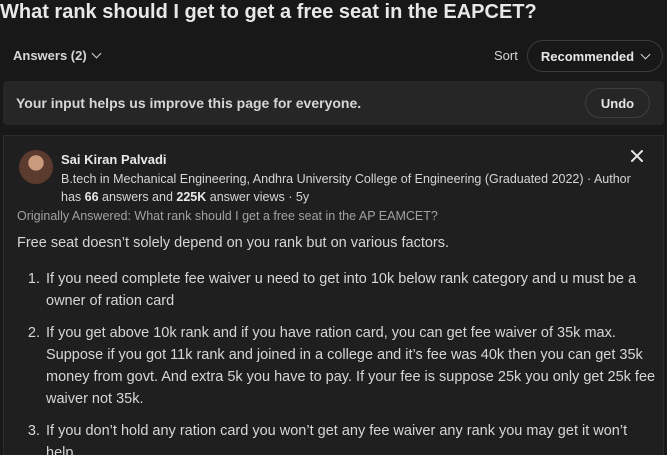  Describe the element at coordinates (637, 156) in the screenshot. I see `close-icon` at that location.